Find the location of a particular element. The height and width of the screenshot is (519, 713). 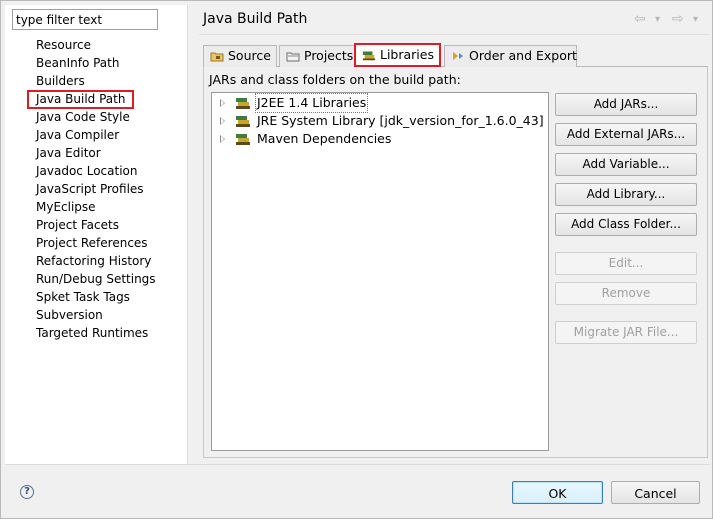

forward-menu-chevron-icon: ▾ is located at coordinates (695, 19).